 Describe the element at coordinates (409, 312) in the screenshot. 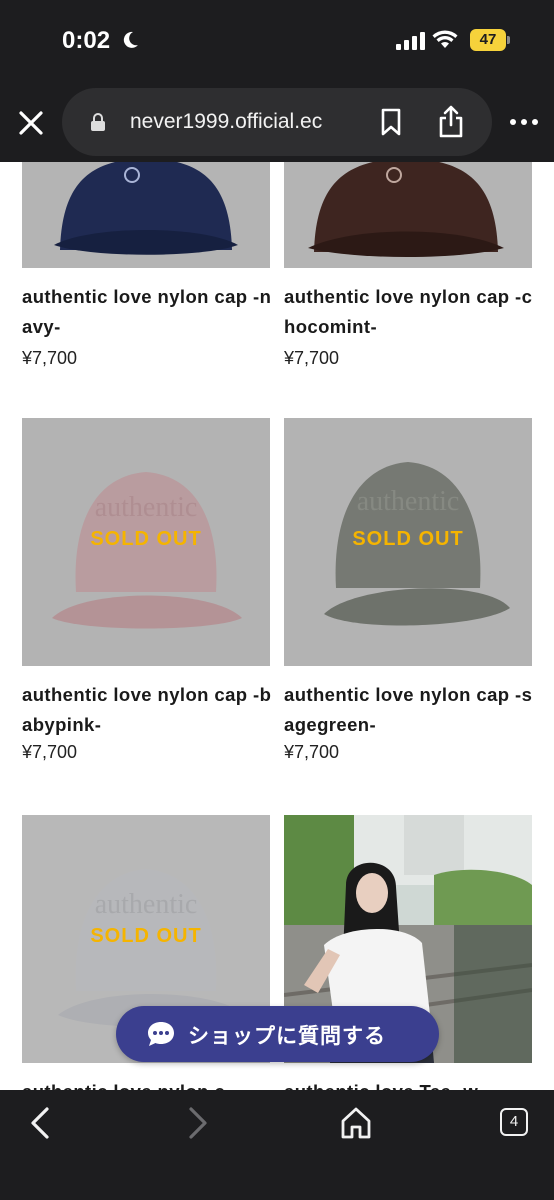

I see `product-name: authentic love nylon cap -chocomint-` at that location.